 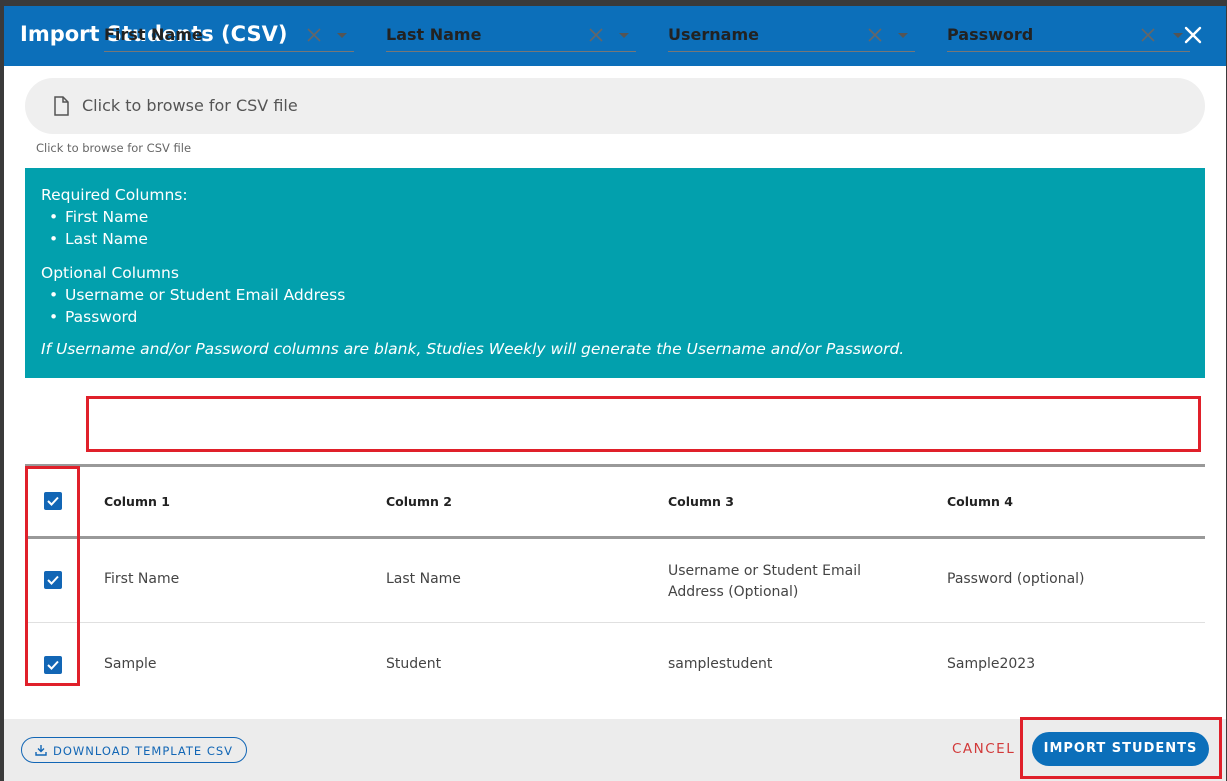 What do you see at coordinates (619, 295) in the screenshot?
I see `list-item: Username or Student Email Address` at bounding box center [619, 295].